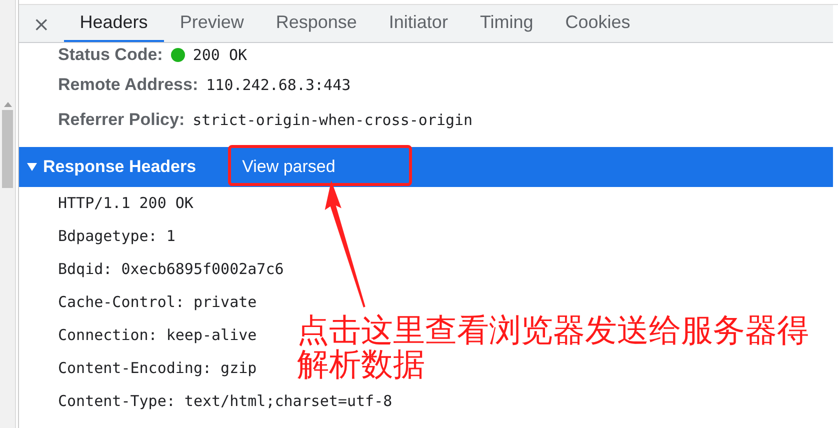  What do you see at coordinates (278, 85) in the screenshot?
I see `header-value: 110.242.68.3:443` at bounding box center [278, 85].